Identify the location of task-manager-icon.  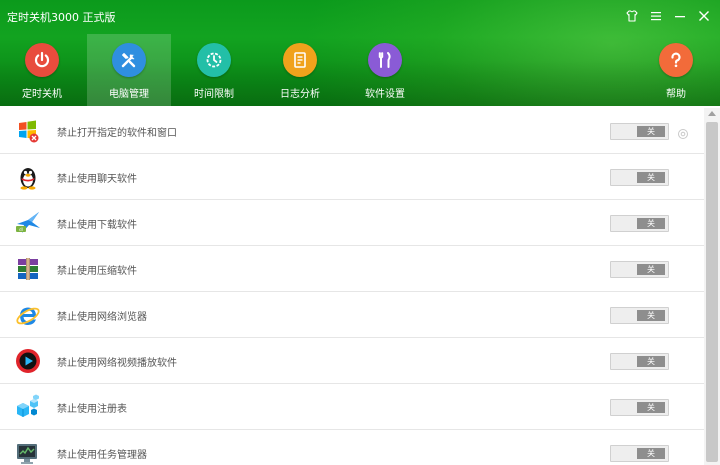
(28, 452).